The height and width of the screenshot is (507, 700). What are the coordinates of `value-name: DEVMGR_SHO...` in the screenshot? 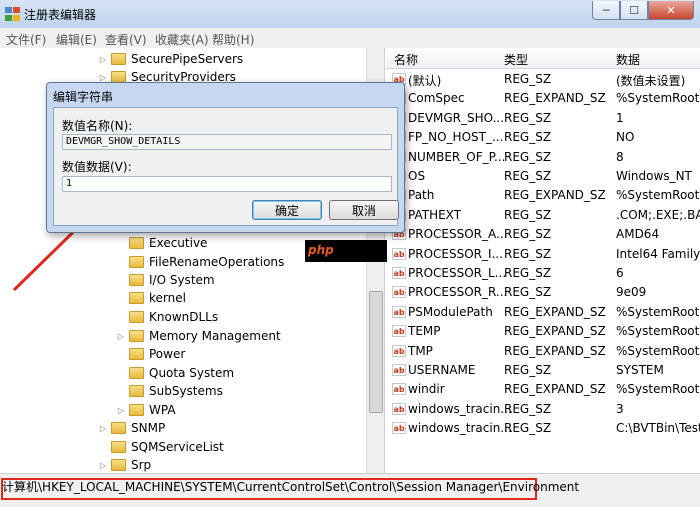 It's located at (456, 117).